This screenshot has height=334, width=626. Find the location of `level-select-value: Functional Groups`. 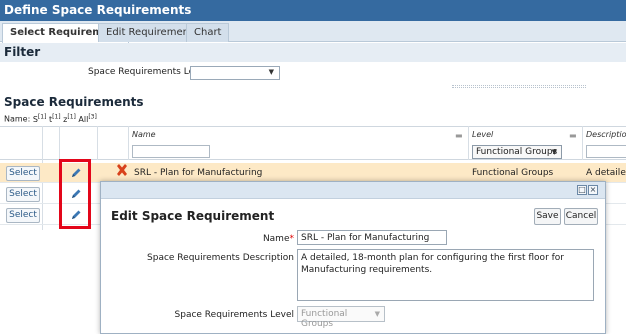

level-select-value: Functional Groups is located at coordinates (324, 319).